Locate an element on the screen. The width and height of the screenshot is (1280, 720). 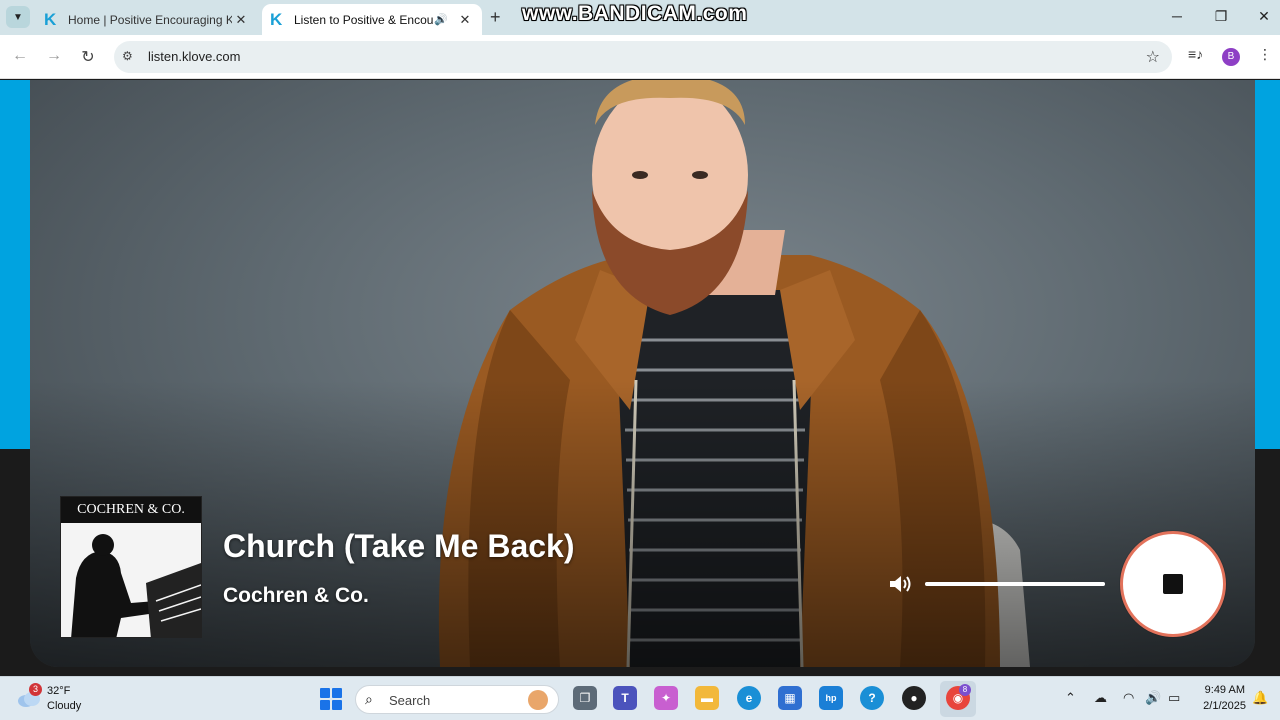
back-icon: ← is located at coordinates (20, 56).